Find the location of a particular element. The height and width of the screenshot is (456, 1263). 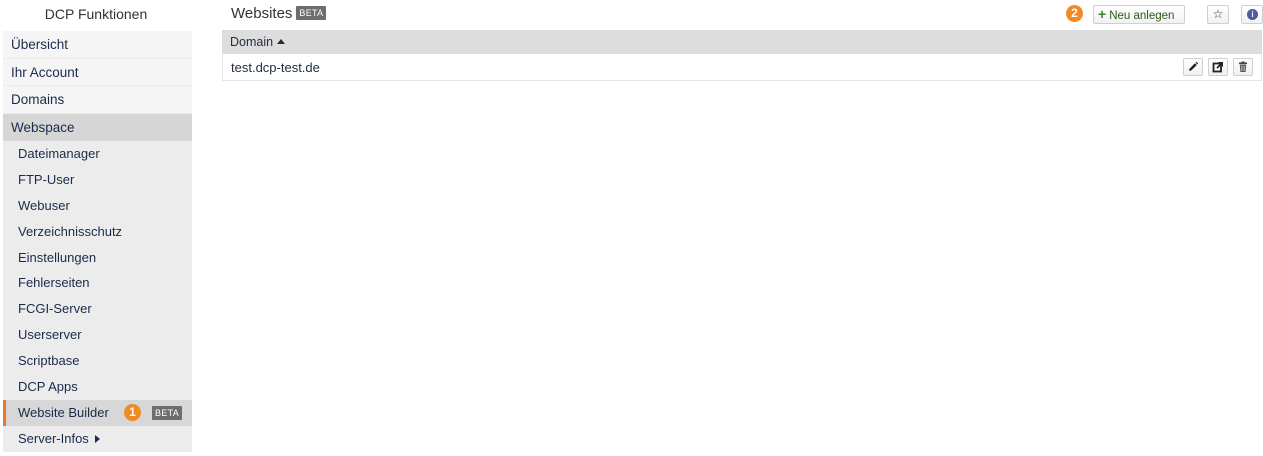

open-external-icon is located at coordinates (1217, 67).